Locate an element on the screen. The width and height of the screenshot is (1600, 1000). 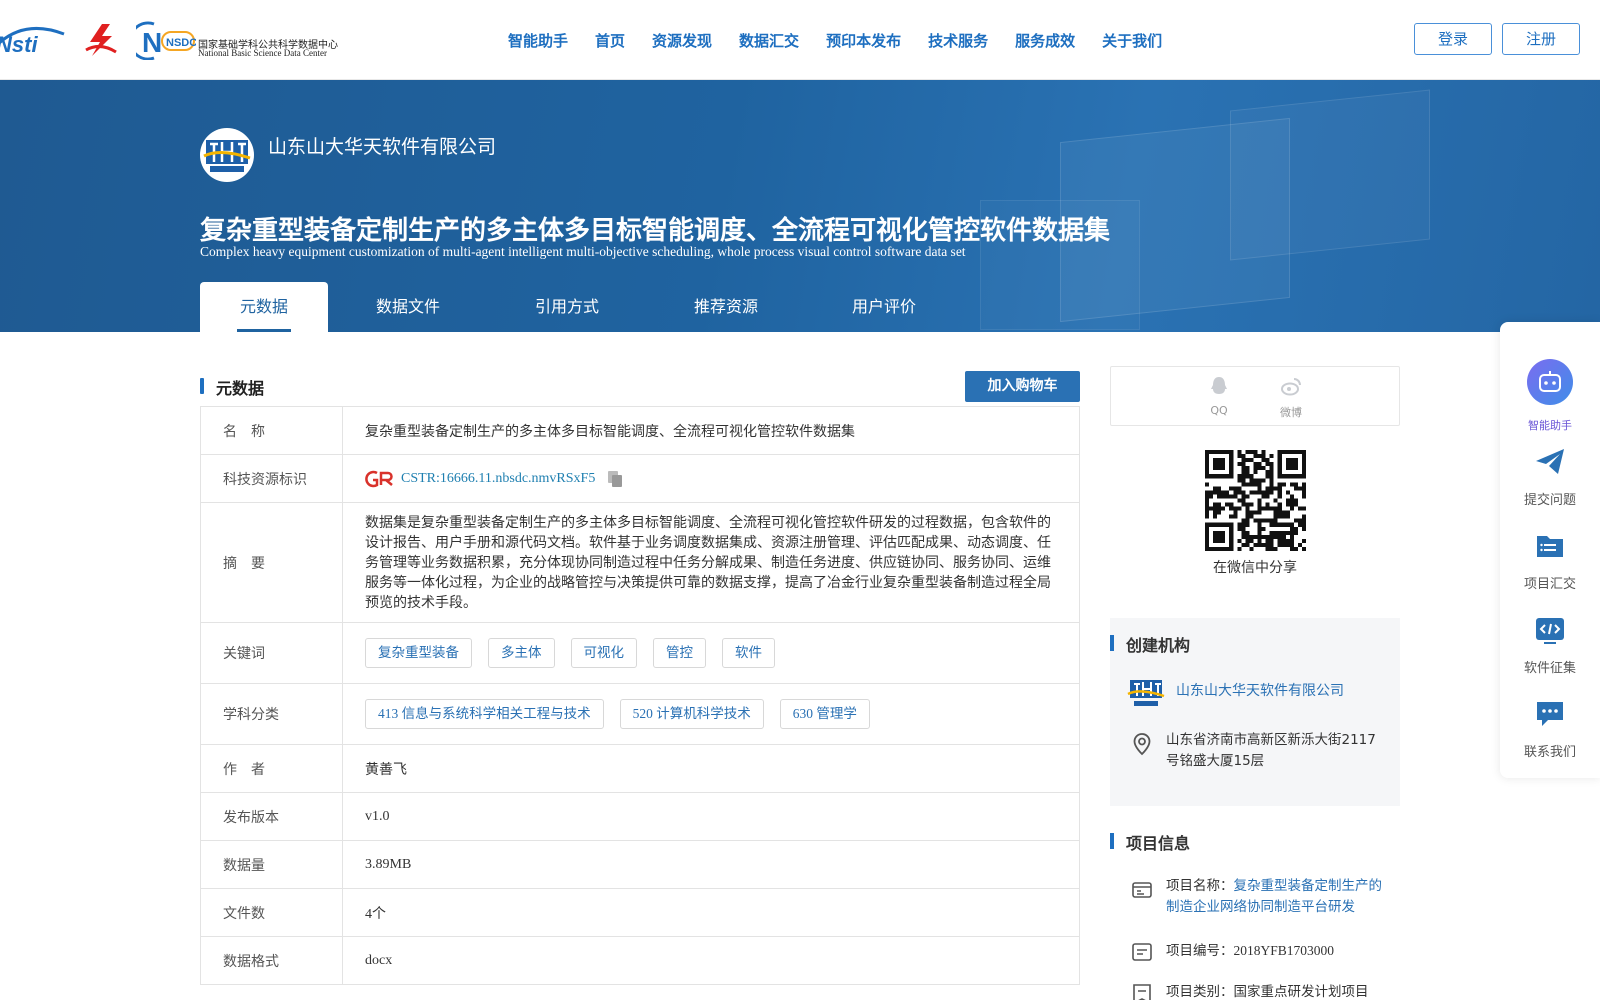
institute-logo is located at coordinates (101, 40).